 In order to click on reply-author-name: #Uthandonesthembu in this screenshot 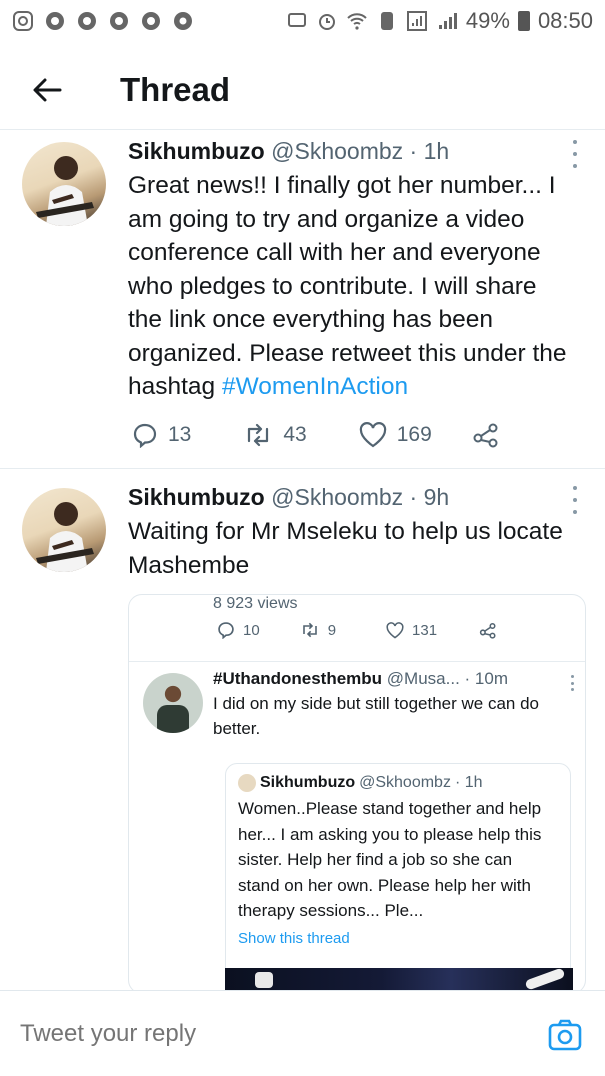, I will do `click(298, 678)`.